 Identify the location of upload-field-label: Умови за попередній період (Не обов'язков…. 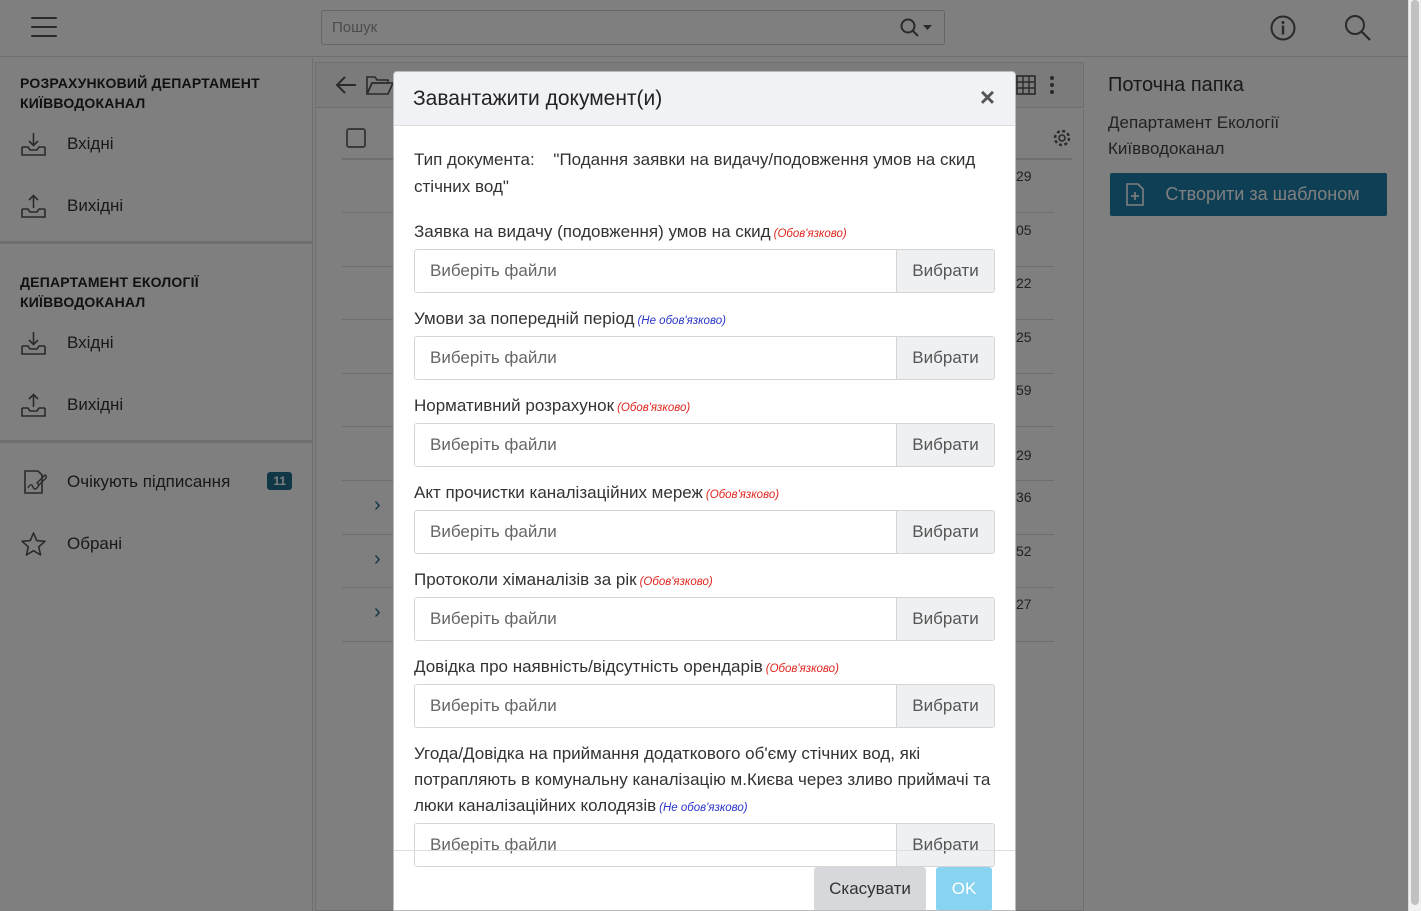
(704, 320).